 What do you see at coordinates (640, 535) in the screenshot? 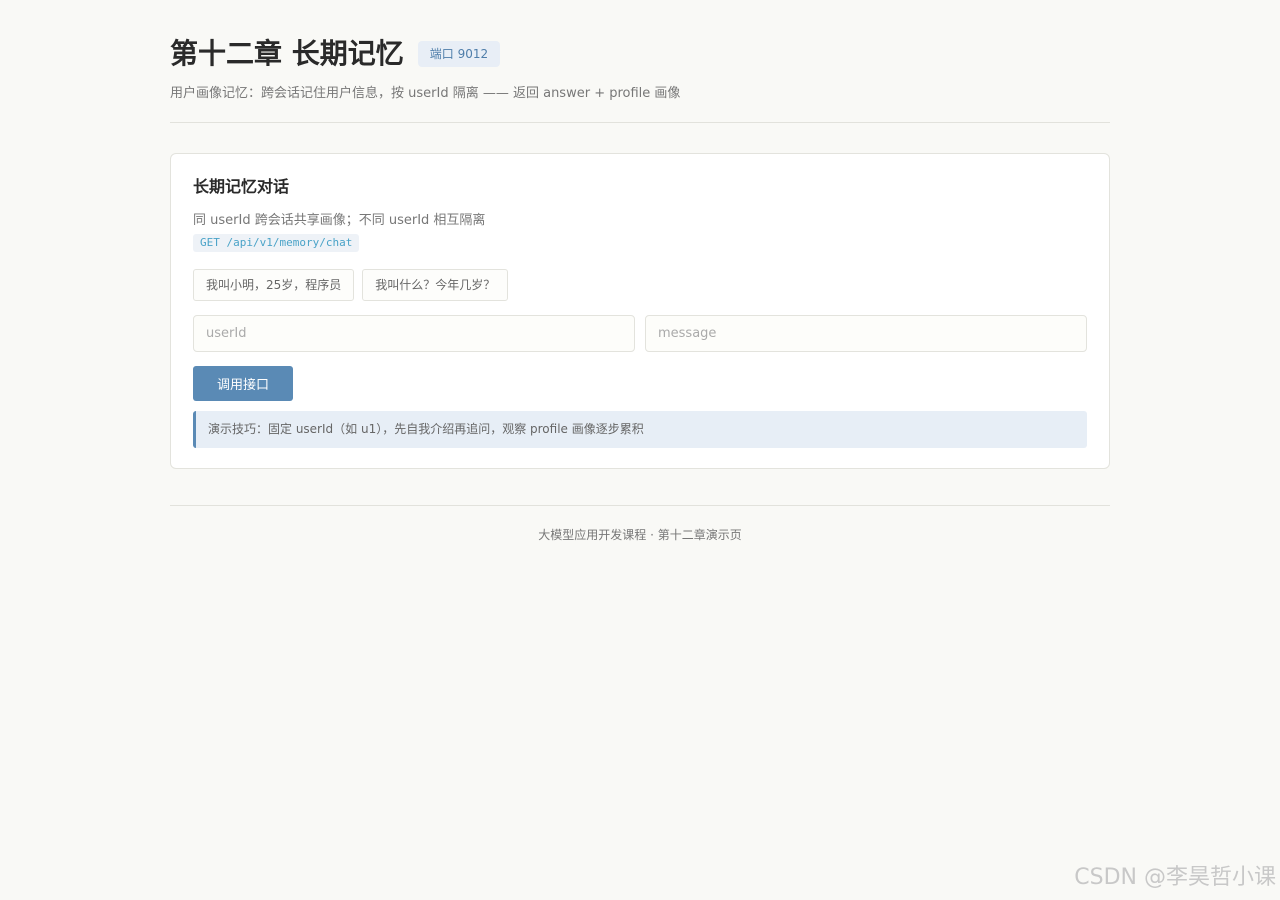
I see `page-footer: 大模型应用开发课程 · 第十二章演示页` at bounding box center [640, 535].